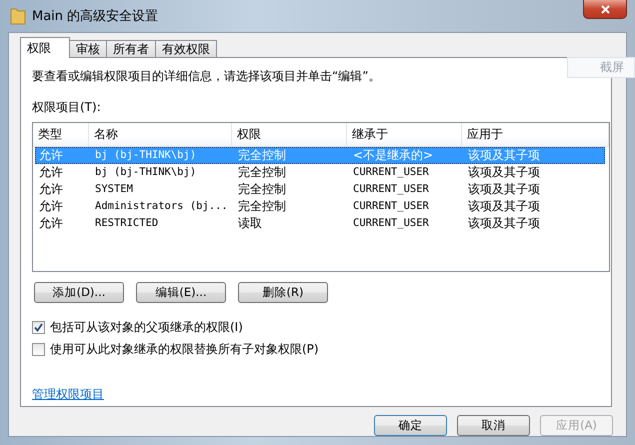  I want to click on manage-link: 管理权限项目, so click(68, 394).